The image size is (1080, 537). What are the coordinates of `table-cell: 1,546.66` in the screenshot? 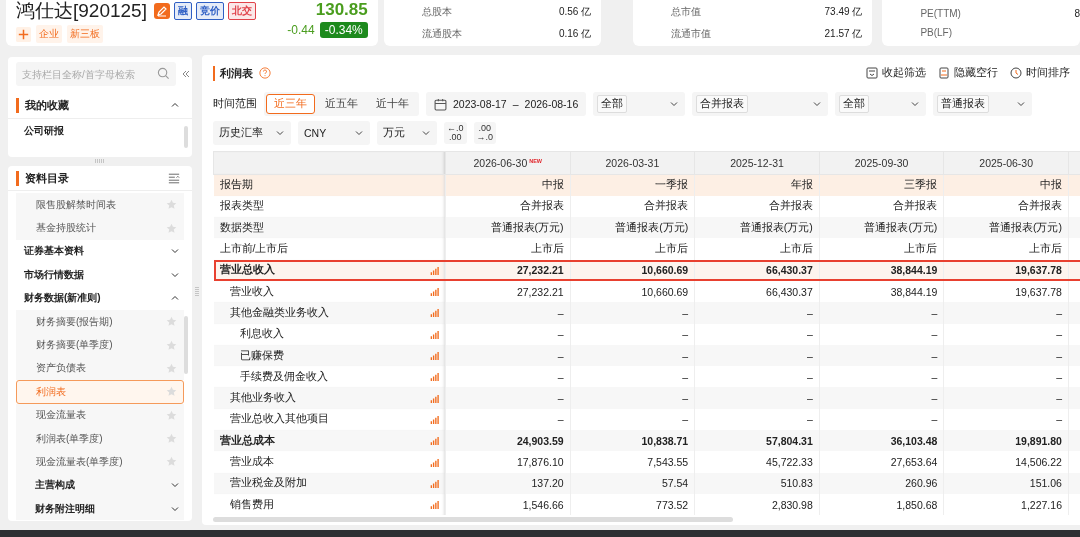 It's located at (543, 504).